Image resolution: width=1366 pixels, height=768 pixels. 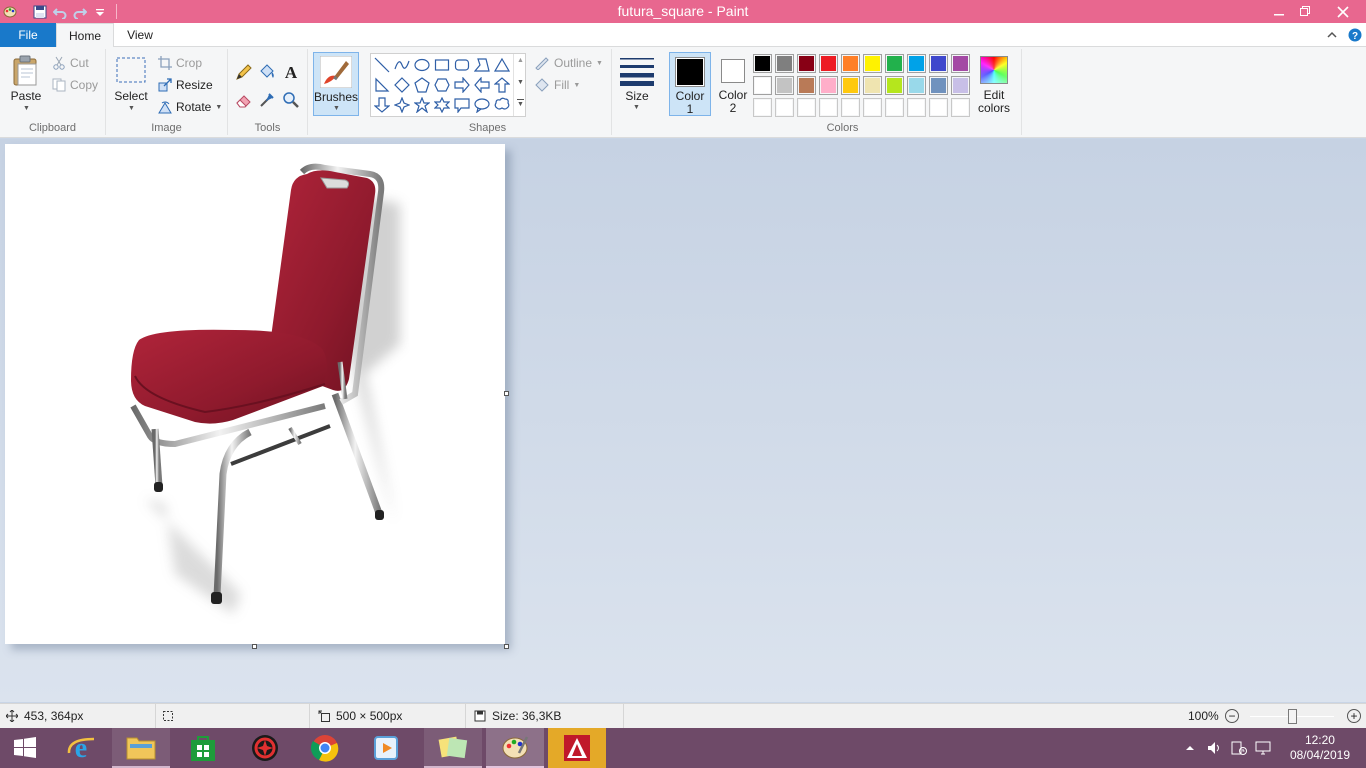 What do you see at coordinates (502, 65) in the screenshot?
I see `triangle-shape-icon` at bounding box center [502, 65].